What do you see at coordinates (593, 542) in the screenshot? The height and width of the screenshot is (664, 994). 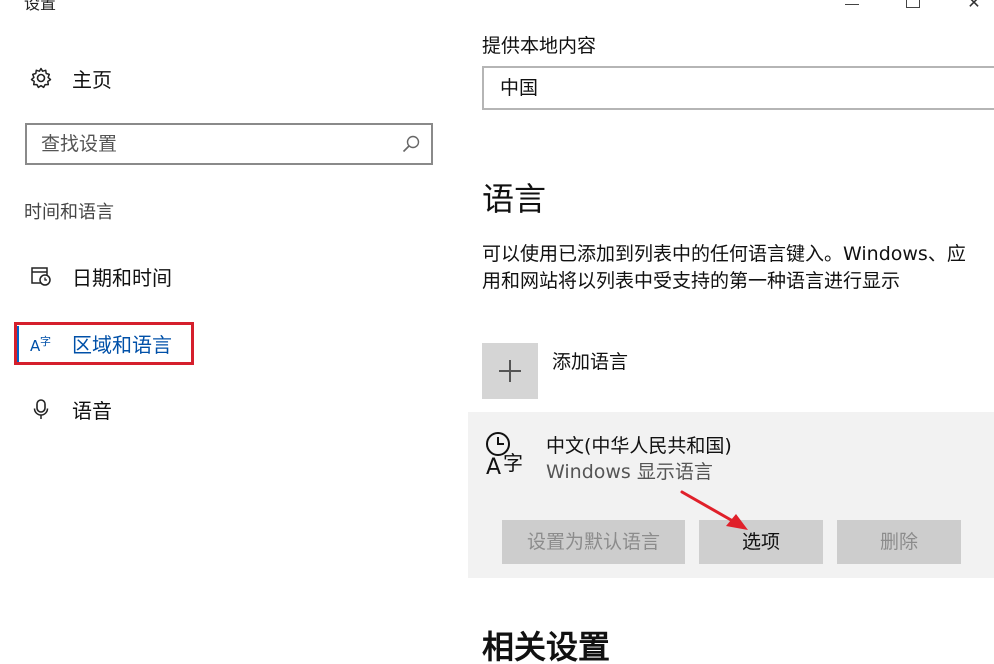 I see `set-default-button: 设置为默认语言` at bounding box center [593, 542].